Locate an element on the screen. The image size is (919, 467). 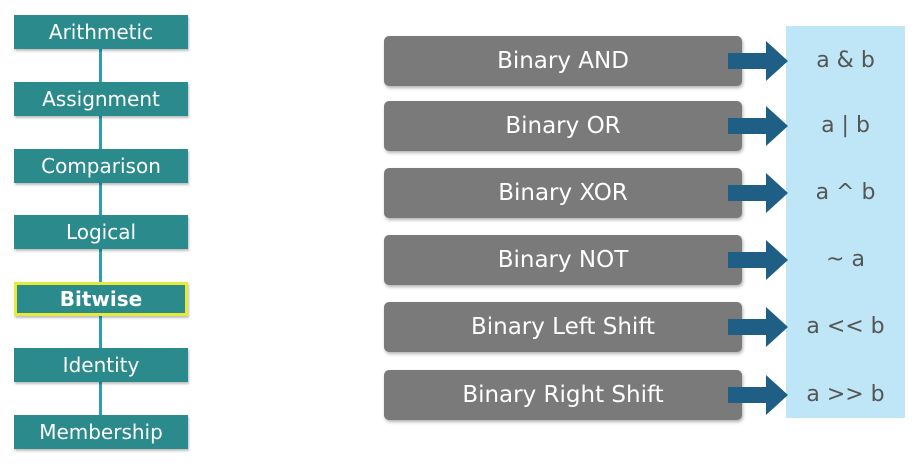
operator-symbol: ~ a is located at coordinates (845, 259).